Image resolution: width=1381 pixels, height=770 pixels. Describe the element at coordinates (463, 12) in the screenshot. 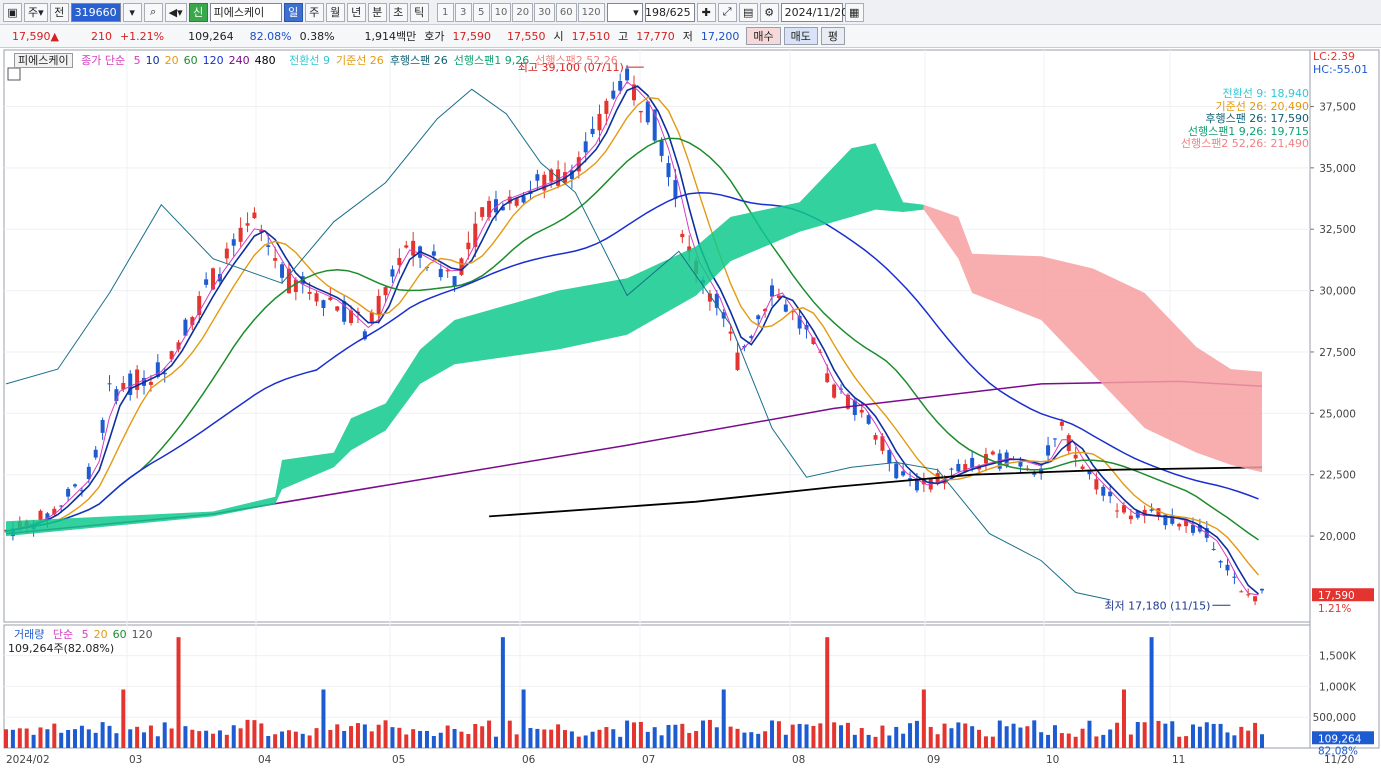

I see `interval-tab-3: 3` at that location.